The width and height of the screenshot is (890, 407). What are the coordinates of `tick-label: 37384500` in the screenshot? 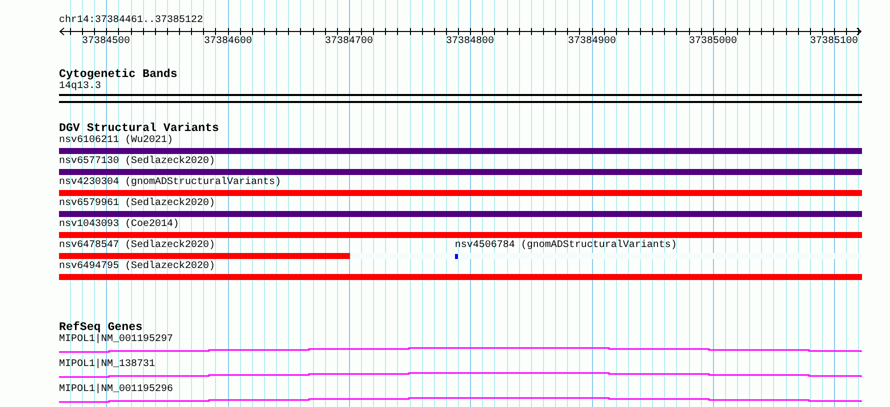 It's located at (106, 41).